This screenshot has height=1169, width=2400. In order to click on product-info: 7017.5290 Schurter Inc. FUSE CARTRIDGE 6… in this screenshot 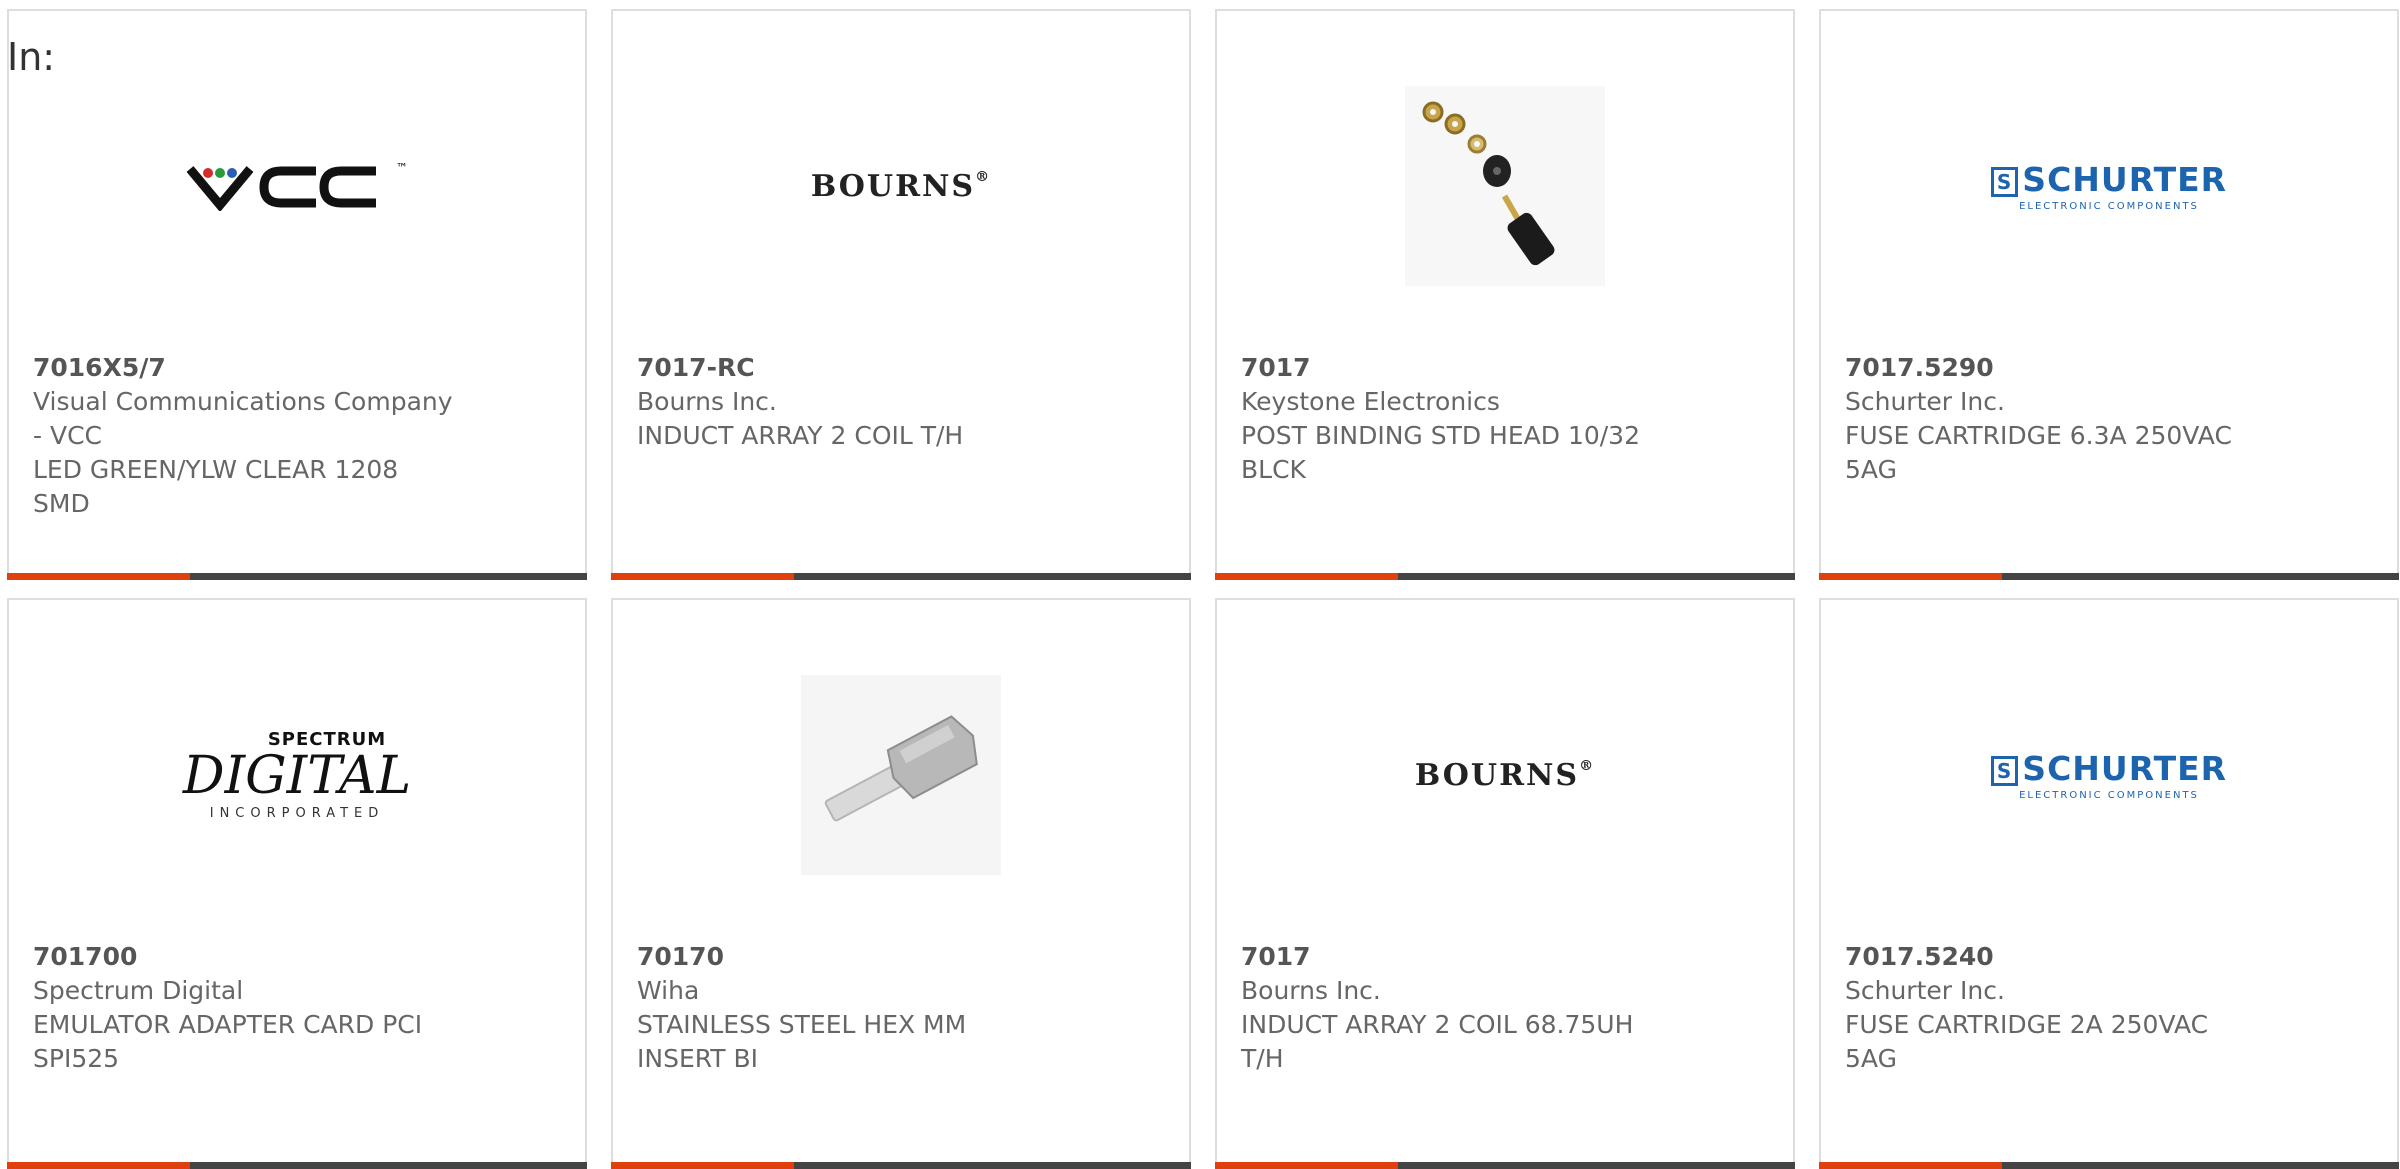, I will do `click(2055, 419)`.